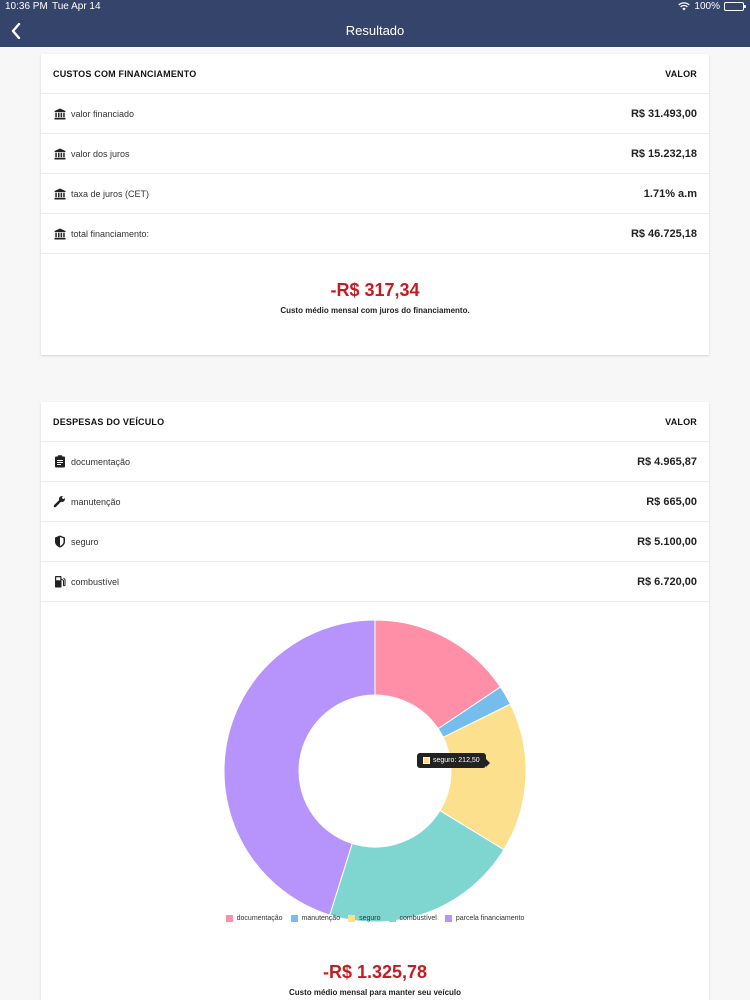 This screenshot has height=1000, width=750. Describe the element at coordinates (59, 461) in the screenshot. I see `clipboard-icon` at that location.